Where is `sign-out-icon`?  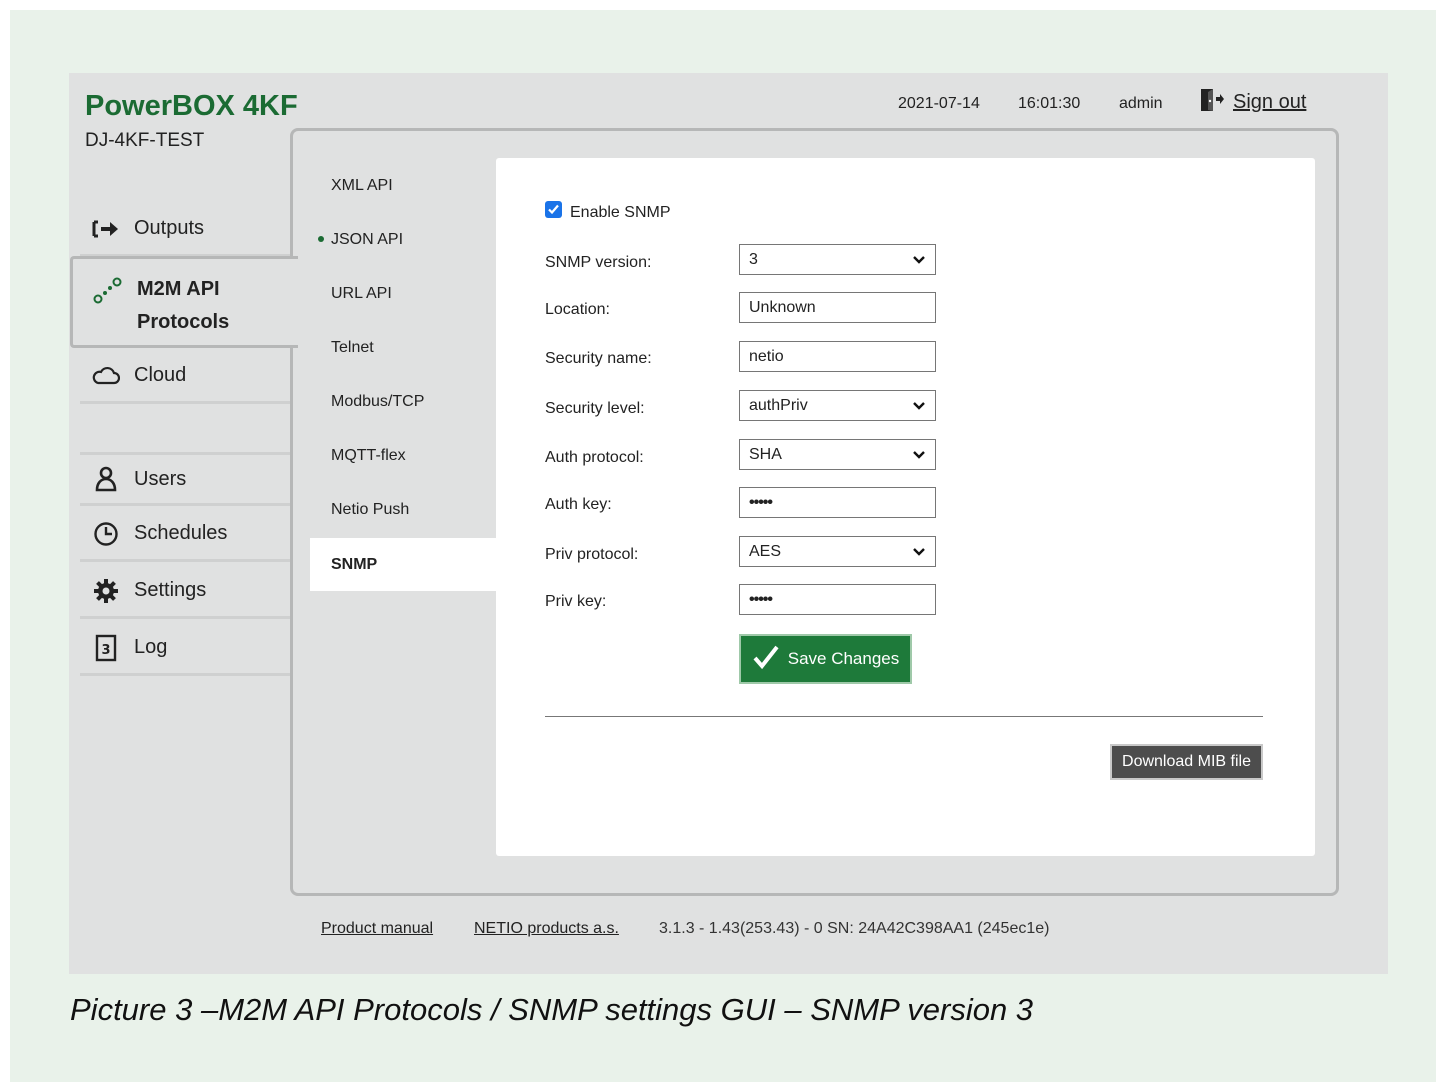
sign-out-icon is located at coordinates (1212, 102).